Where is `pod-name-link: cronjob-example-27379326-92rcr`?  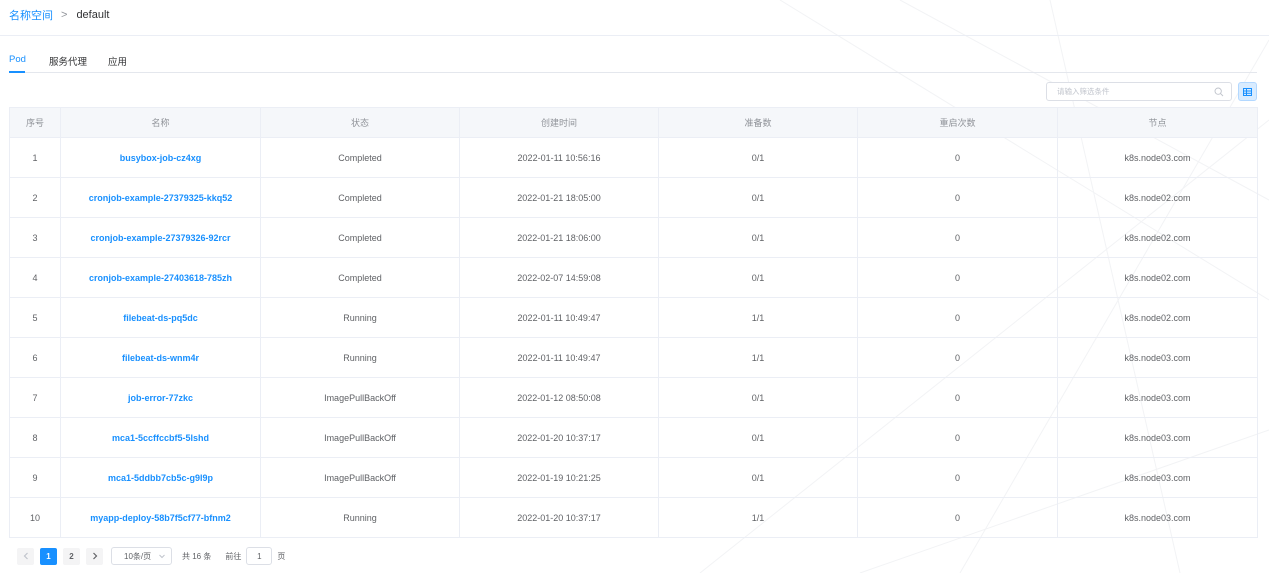 pod-name-link: cronjob-example-27379326-92rcr is located at coordinates (160, 237).